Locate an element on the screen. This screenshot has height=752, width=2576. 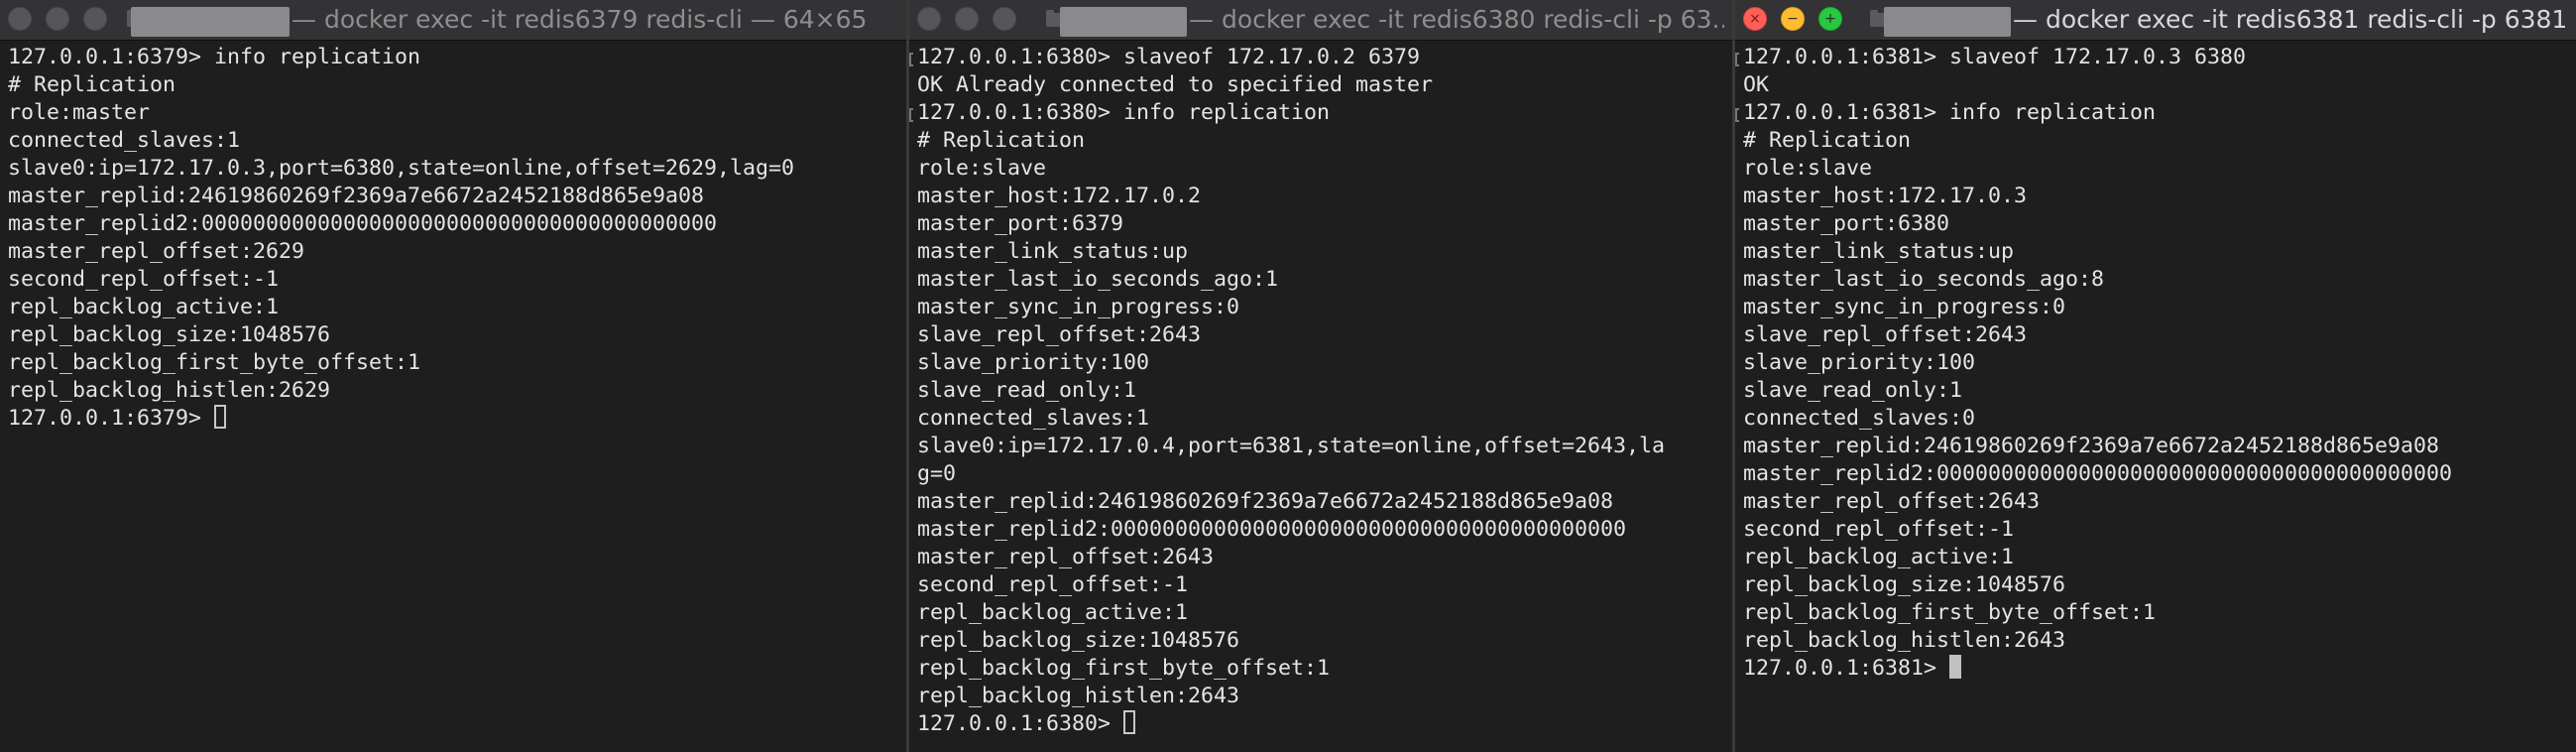
output-line: OK is located at coordinates (1756, 85).